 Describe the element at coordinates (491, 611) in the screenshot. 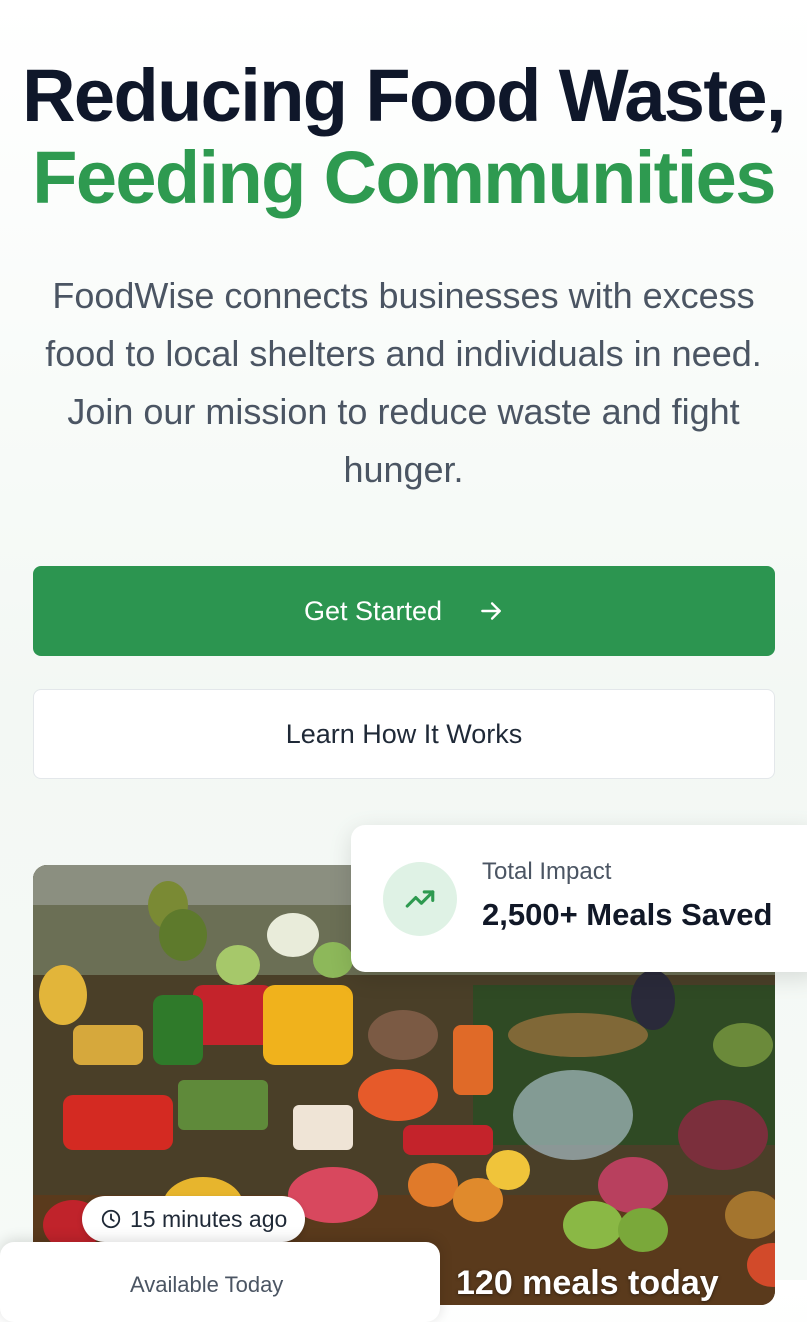

I see `arrow-right-icon` at that location.